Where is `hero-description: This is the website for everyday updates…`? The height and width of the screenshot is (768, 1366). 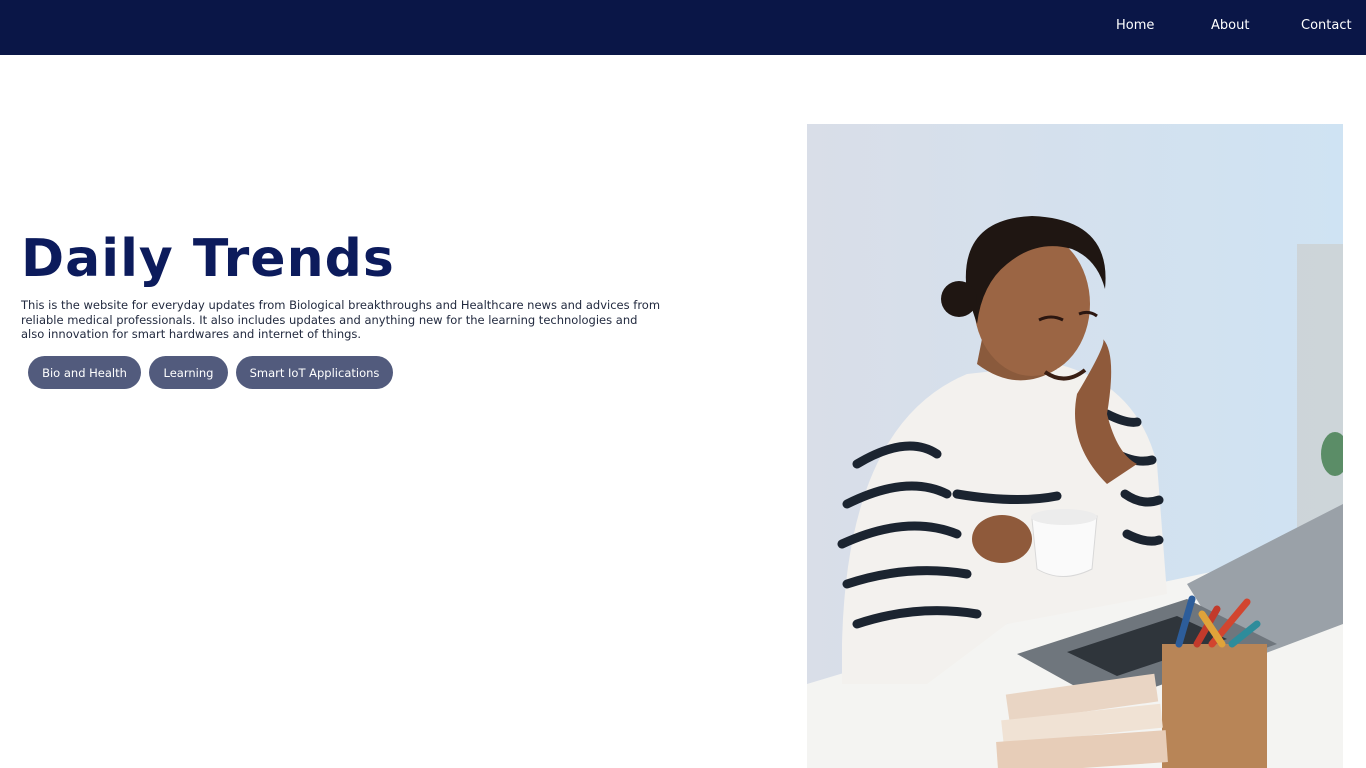
hero-description: This is the website for everyday updates… is located at coordinates (341, 319).